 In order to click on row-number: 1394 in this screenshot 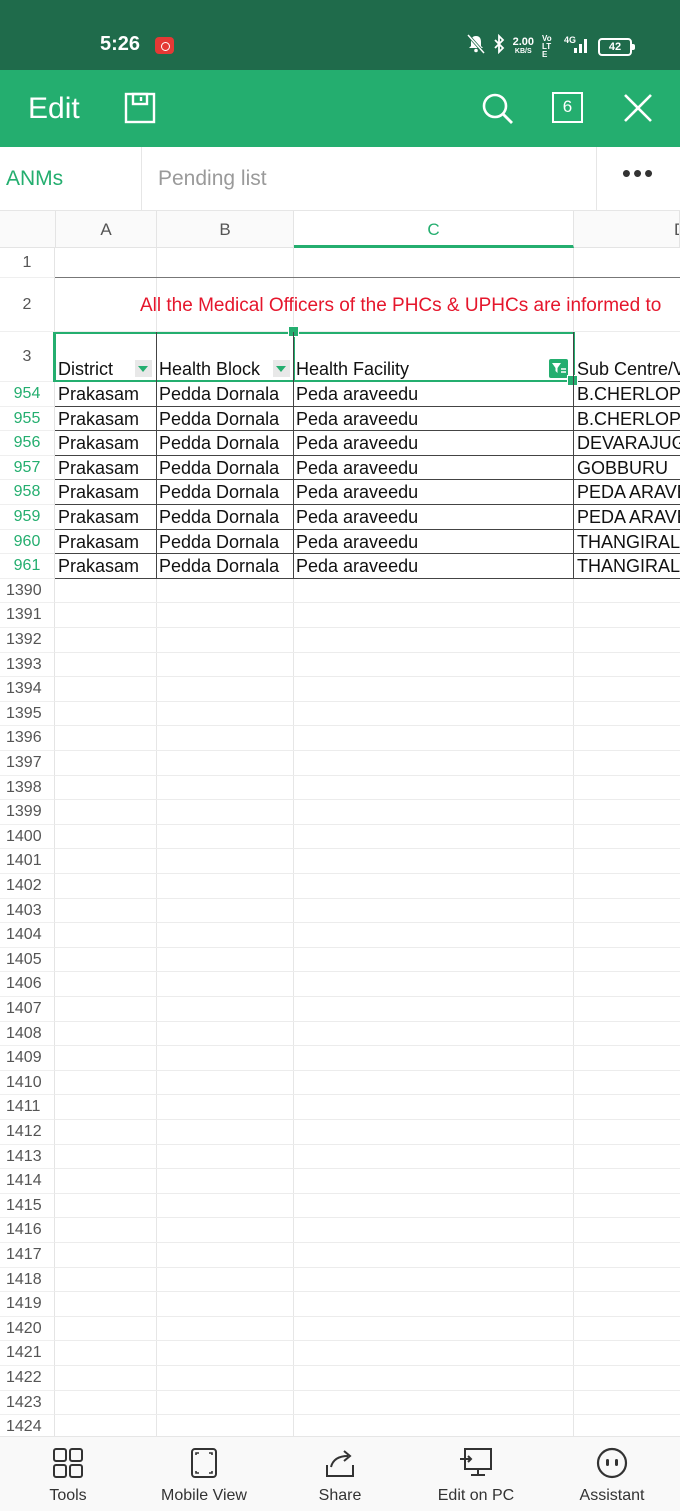, I will do `click(27, 689)`.